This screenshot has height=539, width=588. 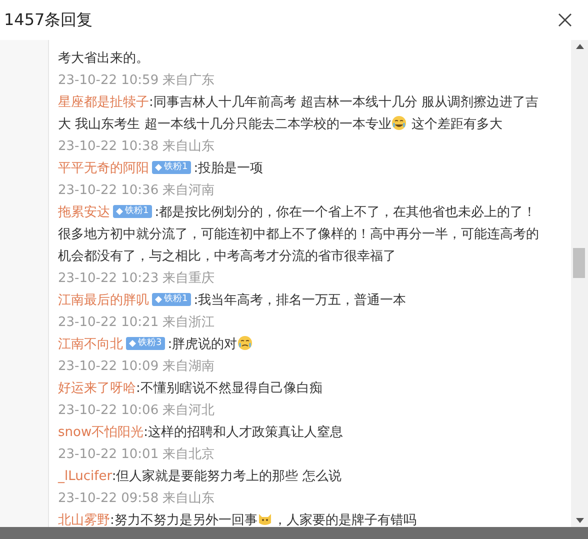 I want to click on fan-badge: 铁粉3, so click(x=145, y=343).